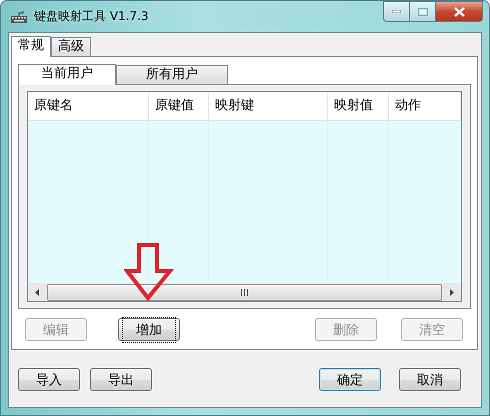 The image size is (490, 416). What do you see at coordinates (67, 74) in the screenshot?
I see `tab: 当前用户` at bounding box center [67, 74].